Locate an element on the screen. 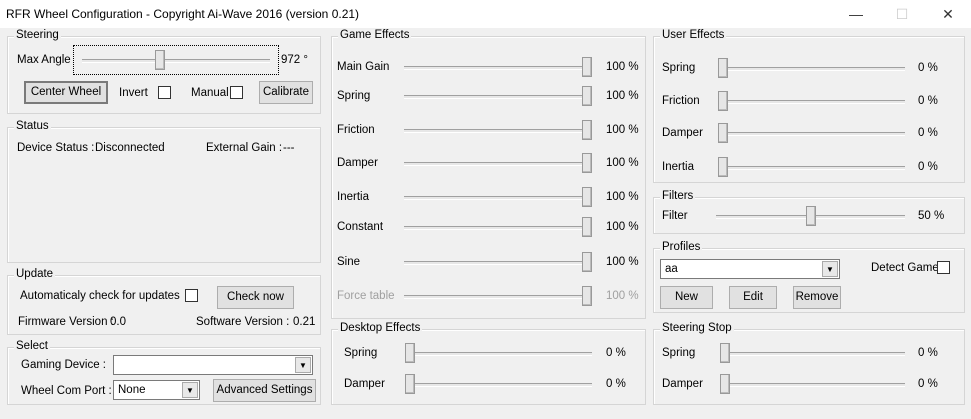  game-effects-constant-slider is located at coordinates (498, 228).